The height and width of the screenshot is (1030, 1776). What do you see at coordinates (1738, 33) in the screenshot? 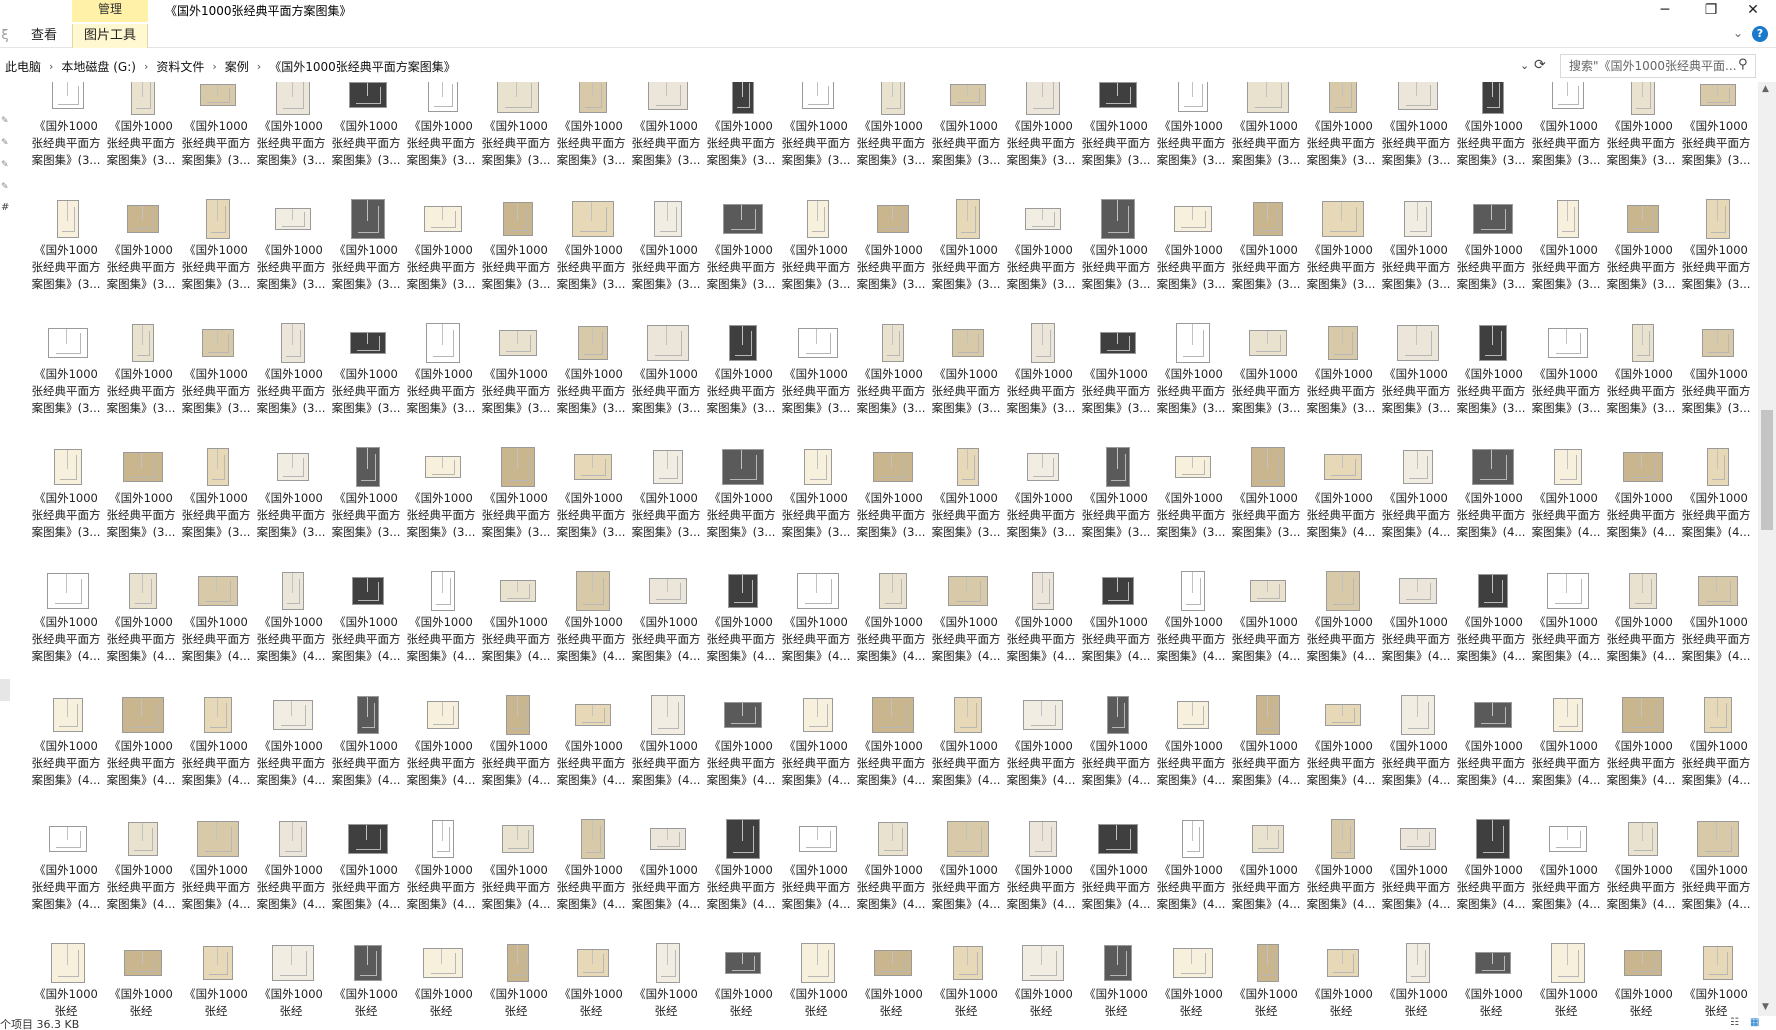
I see `expand-ribbon-icon: ⌄` at bounding box center [1738, 33].